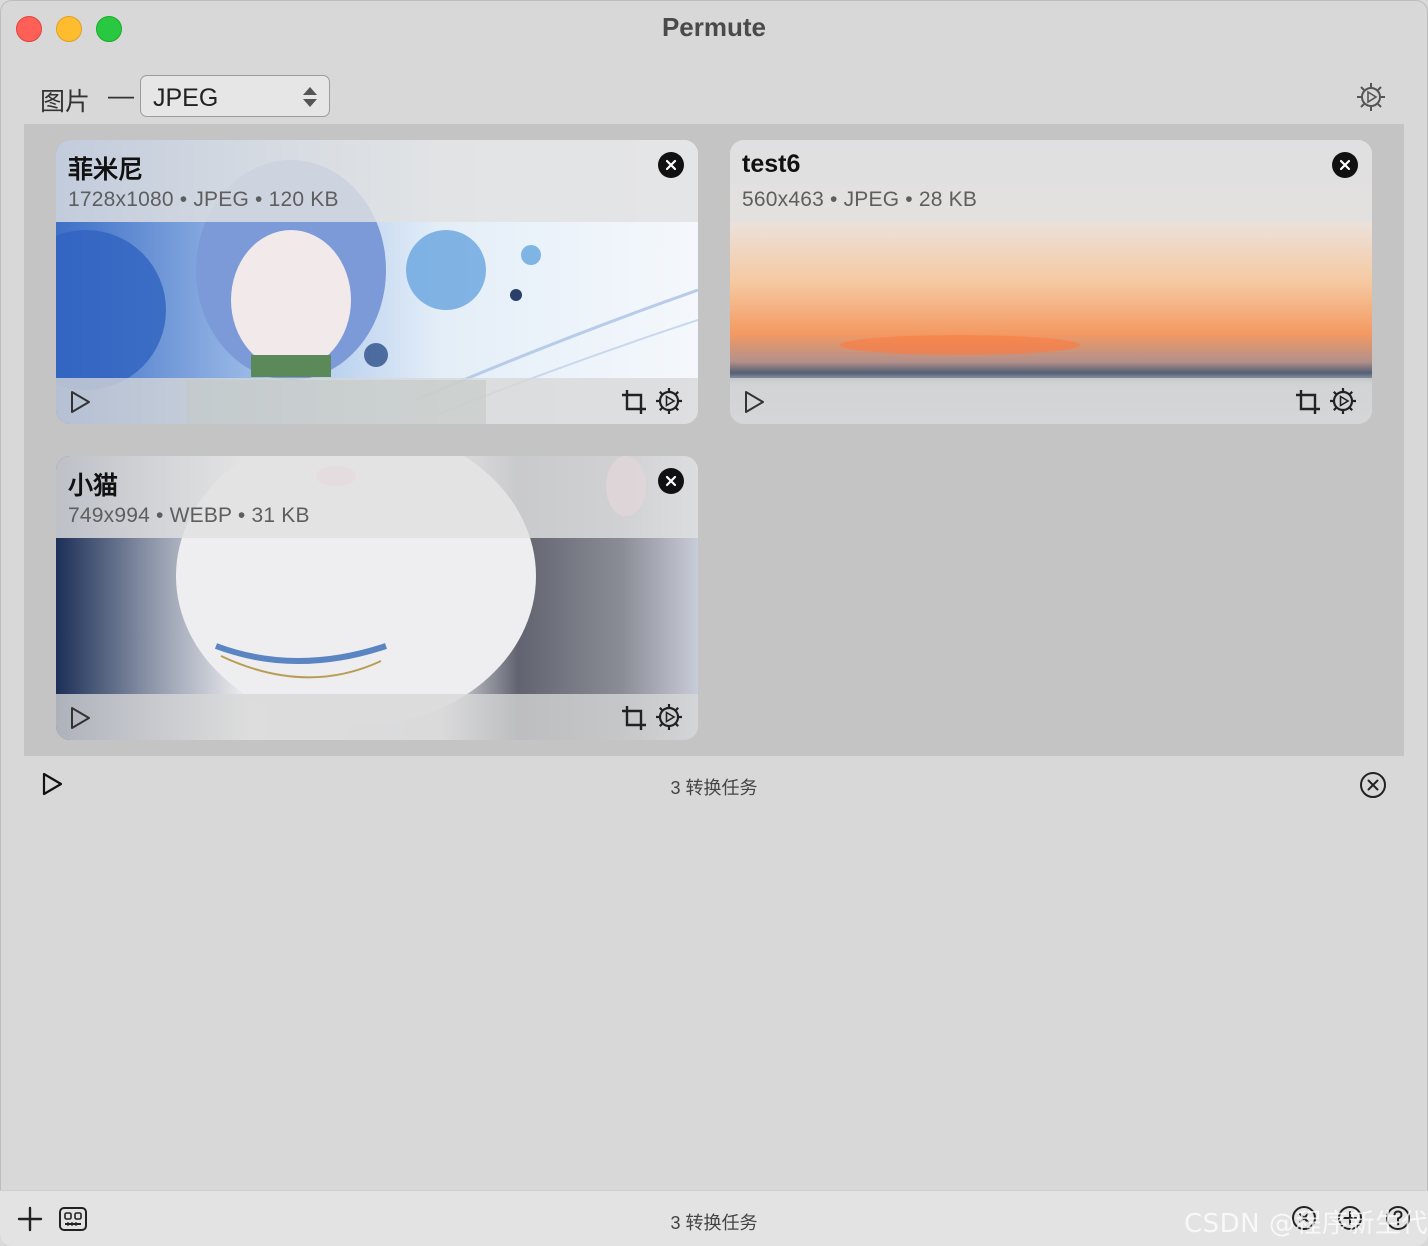 The width and height of the screenshot is (1428, 1246). I want to click on bottom-bar: 3 转换任务 CSDN @程序新生代, so click(714, 1218).